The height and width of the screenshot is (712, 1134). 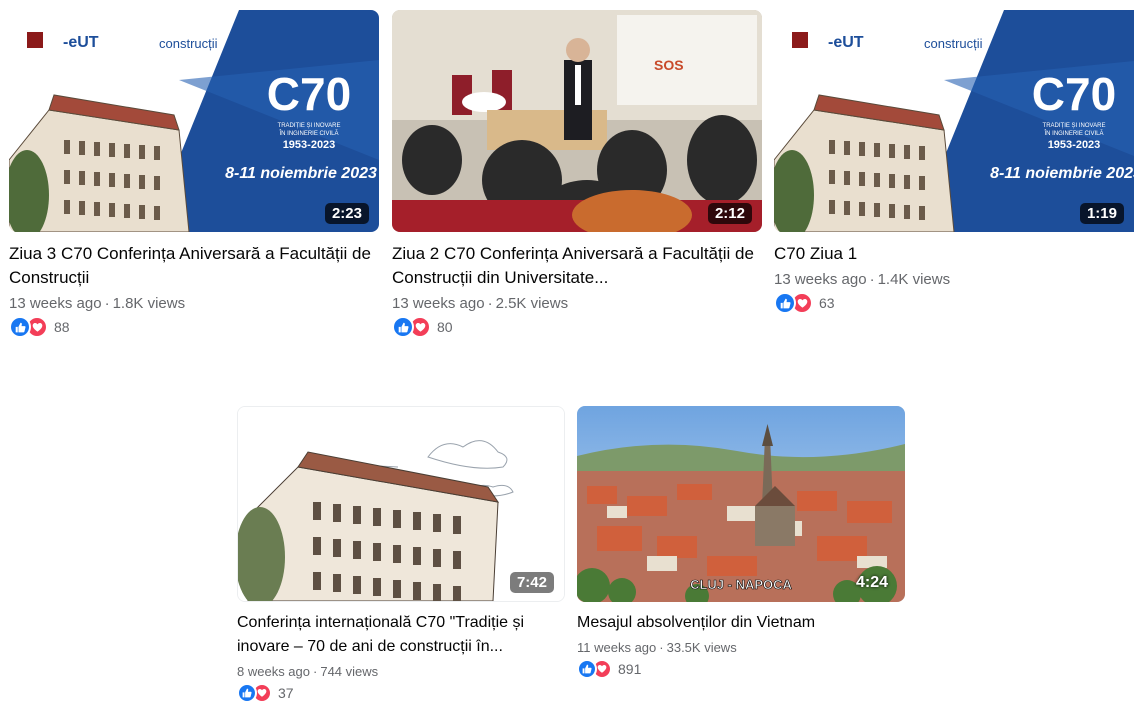 What do you see at coordinates (149, 303) in the screenshot?
I see `video-views: 1.8K views` at bounding box center [149, 303].